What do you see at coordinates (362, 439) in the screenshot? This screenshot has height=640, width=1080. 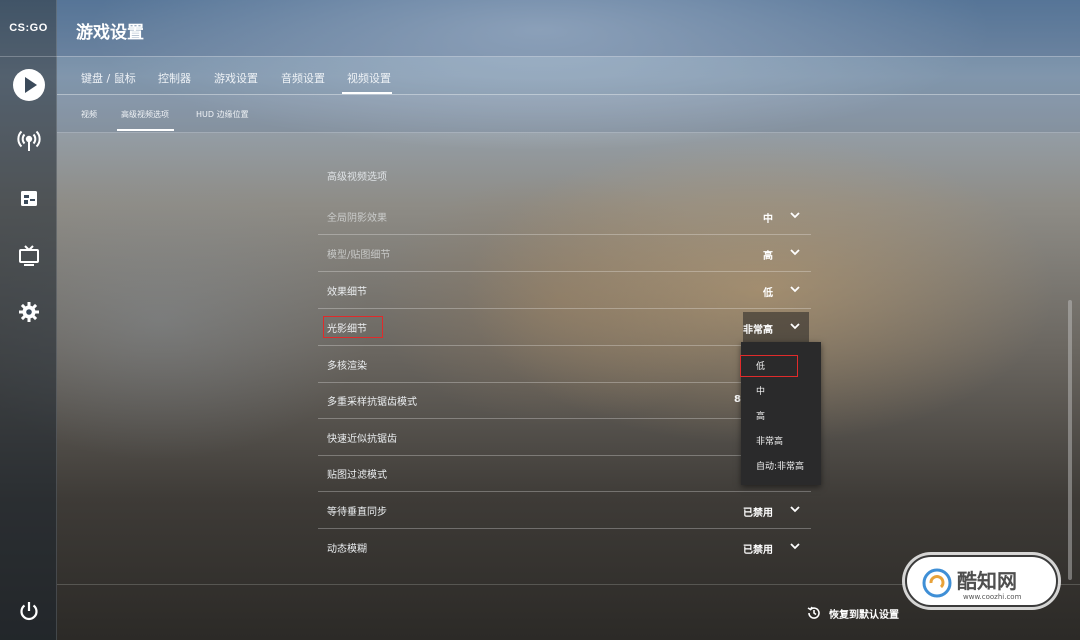 I see `setting-label: 快速近似抗锯齿` at bounding box center [362, 439].